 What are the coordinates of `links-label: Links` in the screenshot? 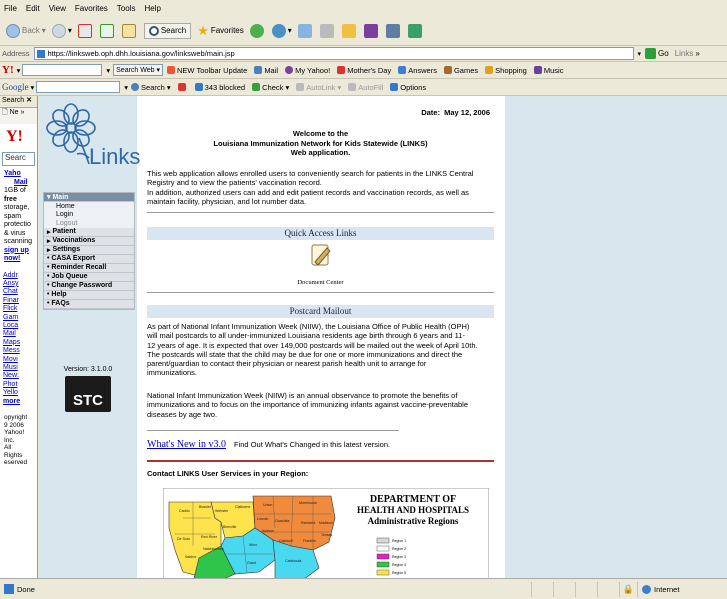 It's located at (684, 53).